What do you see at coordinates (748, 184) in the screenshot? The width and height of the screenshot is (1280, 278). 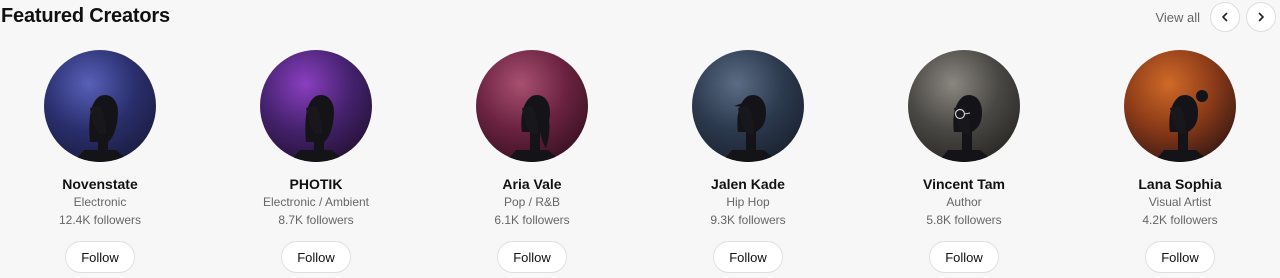 I see `creator-name: Jalen Kade` at bounding box center [748, 184].